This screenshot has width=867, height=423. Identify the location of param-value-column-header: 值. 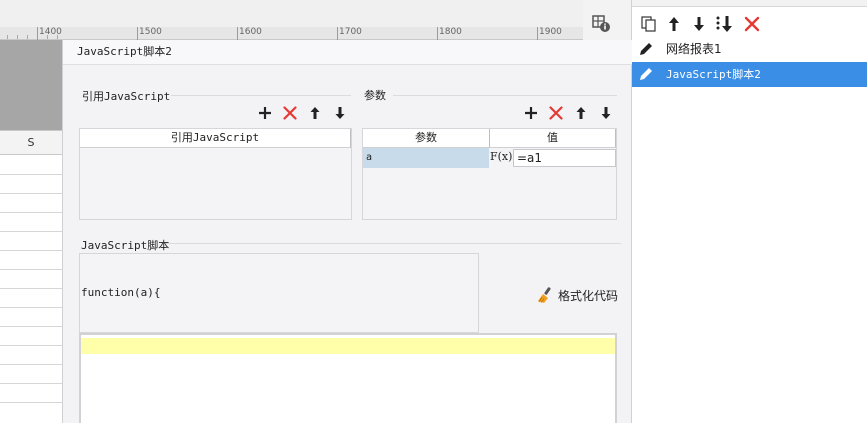
(553, 138).